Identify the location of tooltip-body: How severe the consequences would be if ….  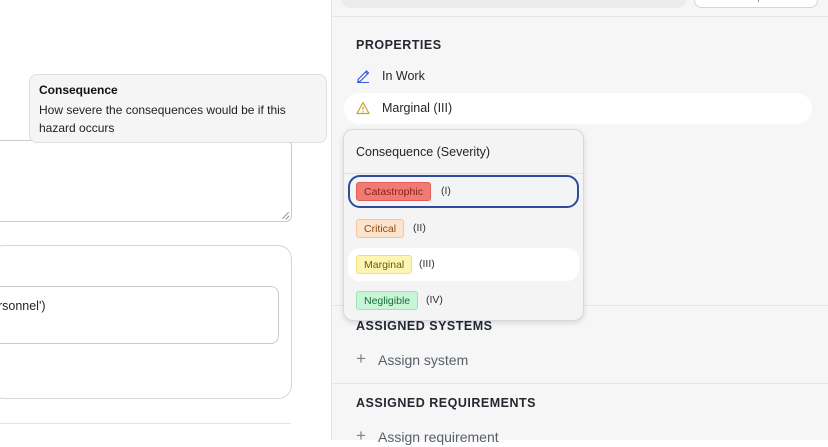
(162, 119).